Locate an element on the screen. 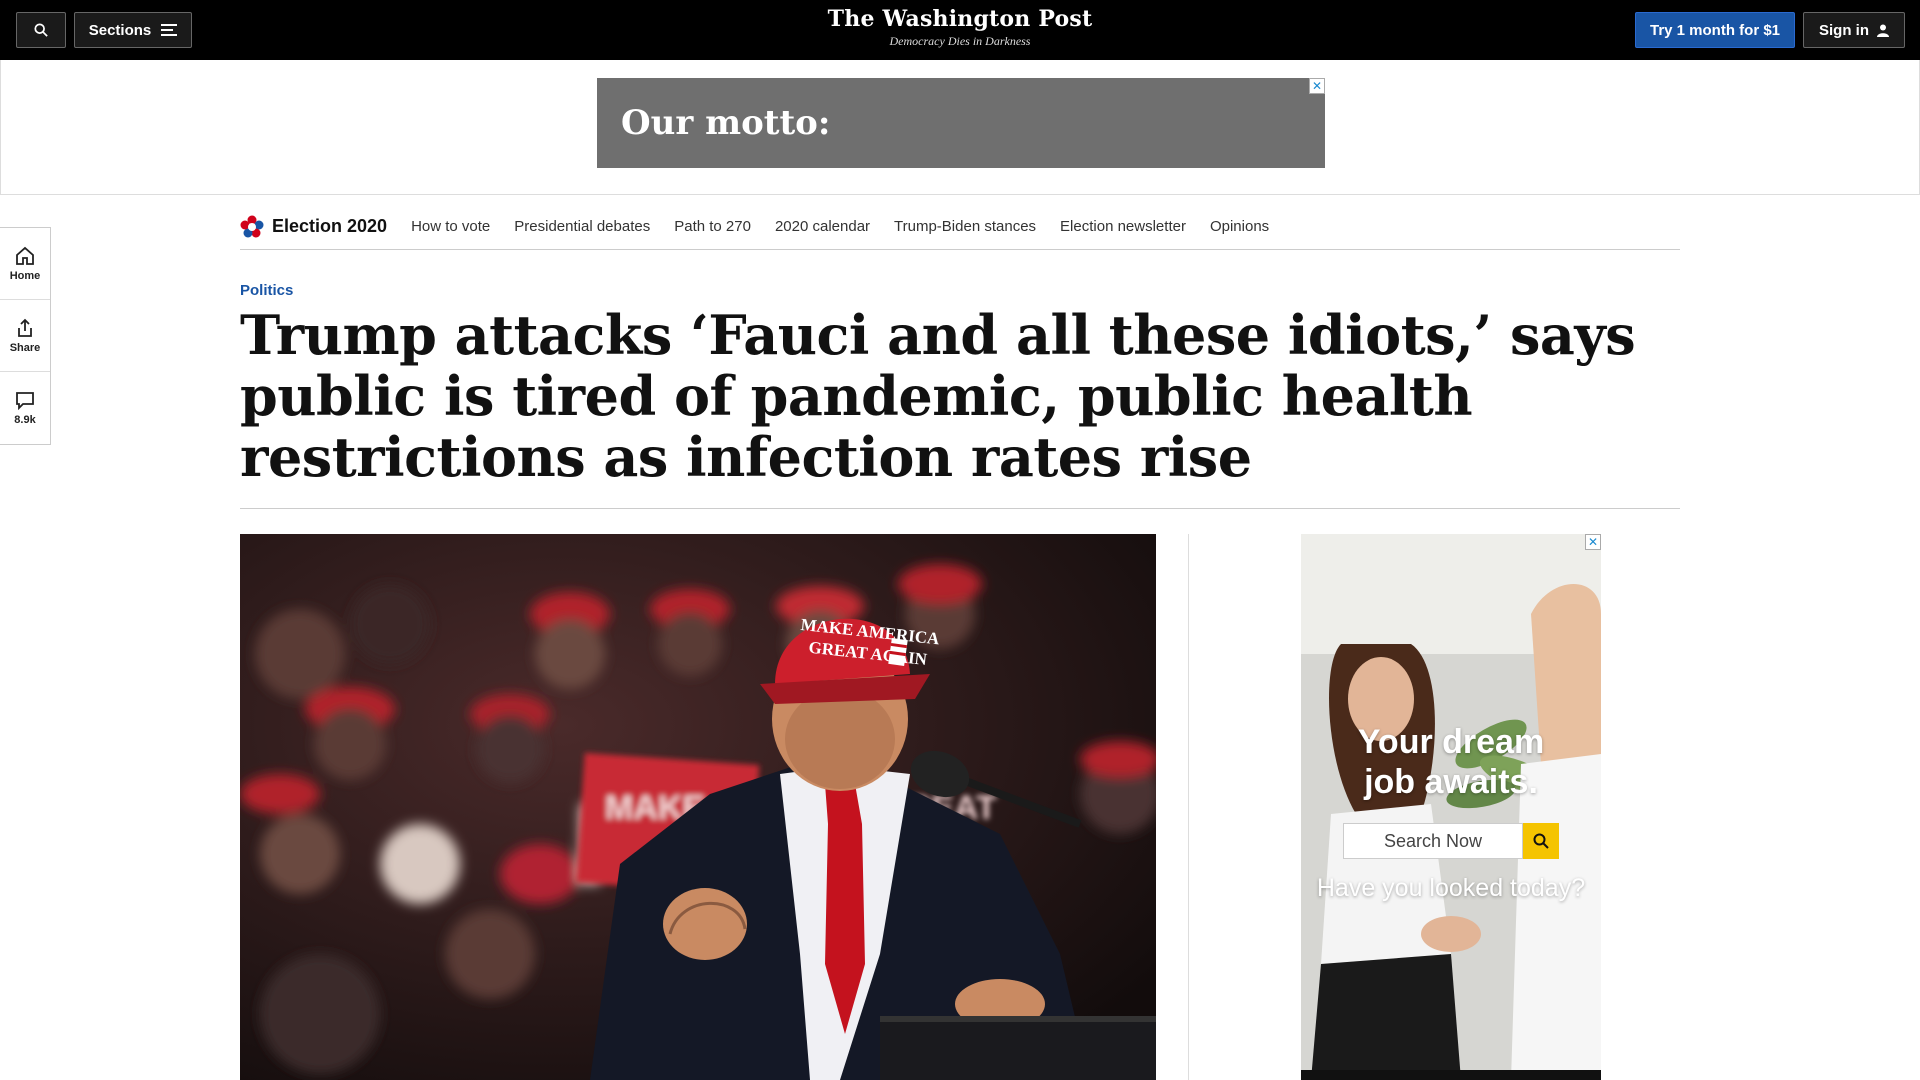  signin-label: Sign in is located at coordinates (1844, 30).